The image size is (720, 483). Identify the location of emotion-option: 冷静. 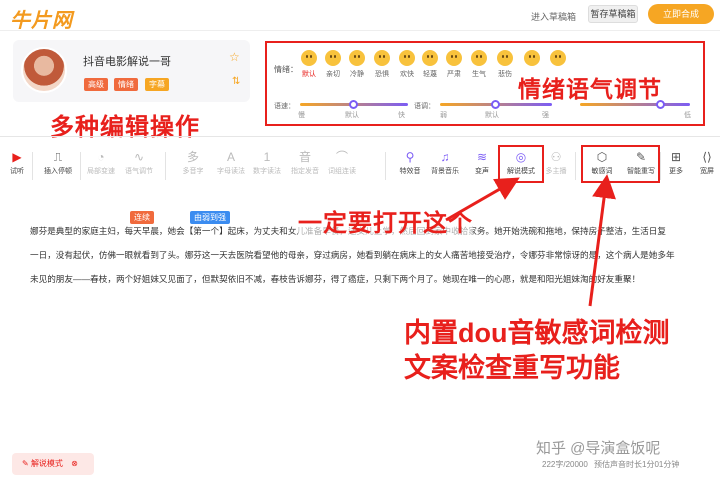
(357, 64).